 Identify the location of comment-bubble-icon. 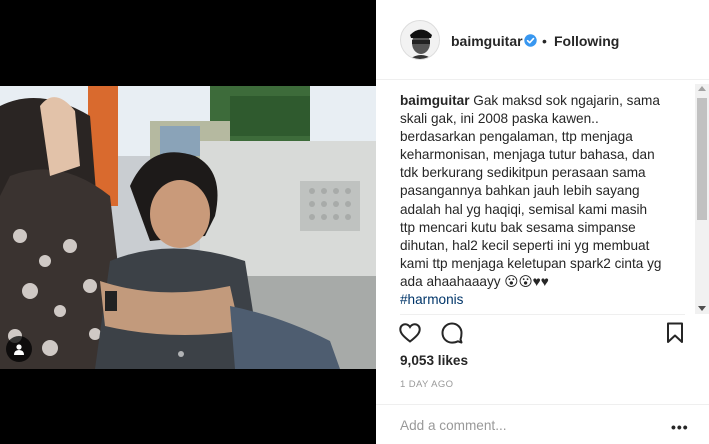
(452, 333).